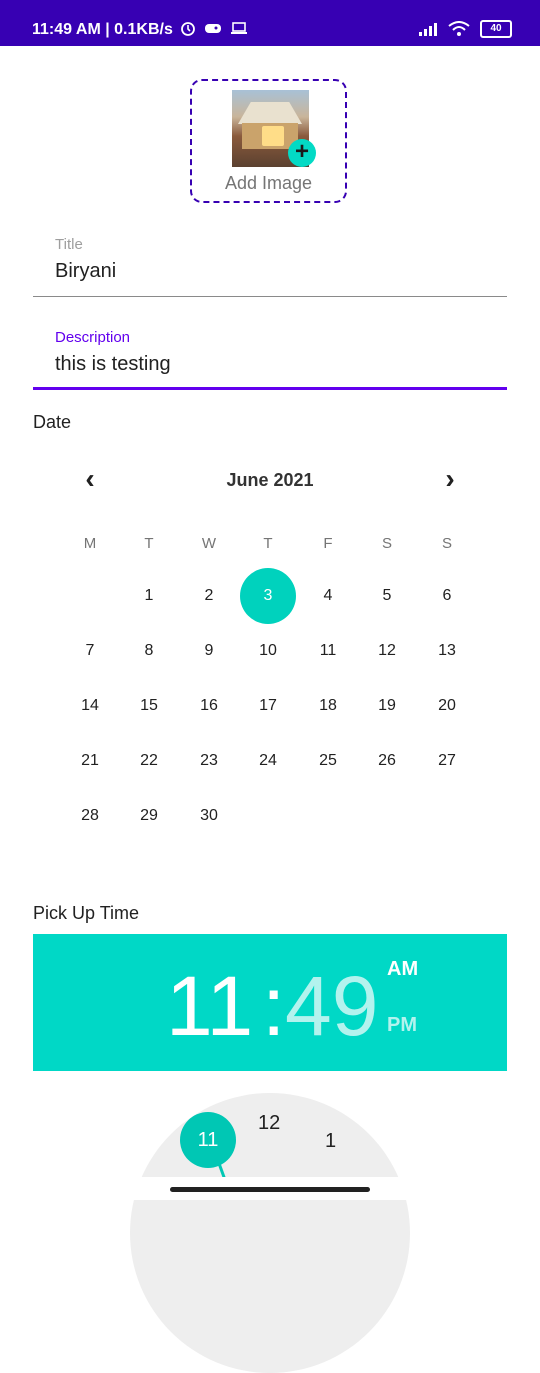 Image resolution: width=540 pixels, height=1373 pixels. What do you see at coordinates (450, 480) in the screenshot?
I see `chevron-right-icon: ›` at bounding box center [450, 480].